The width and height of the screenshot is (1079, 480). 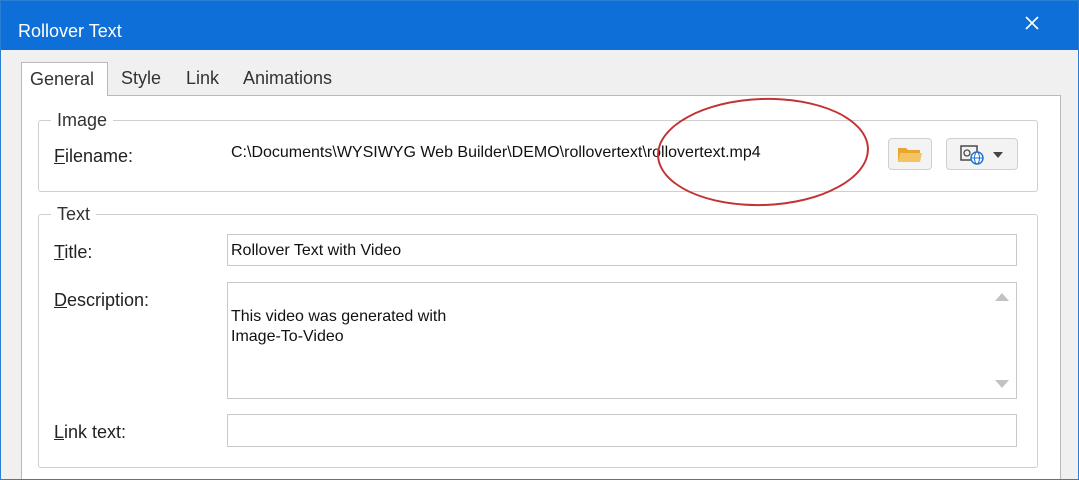 What do you see at coordinates (622, 430) in the screenshot?
I see `link-text-input` at bounding box center [622, 430].